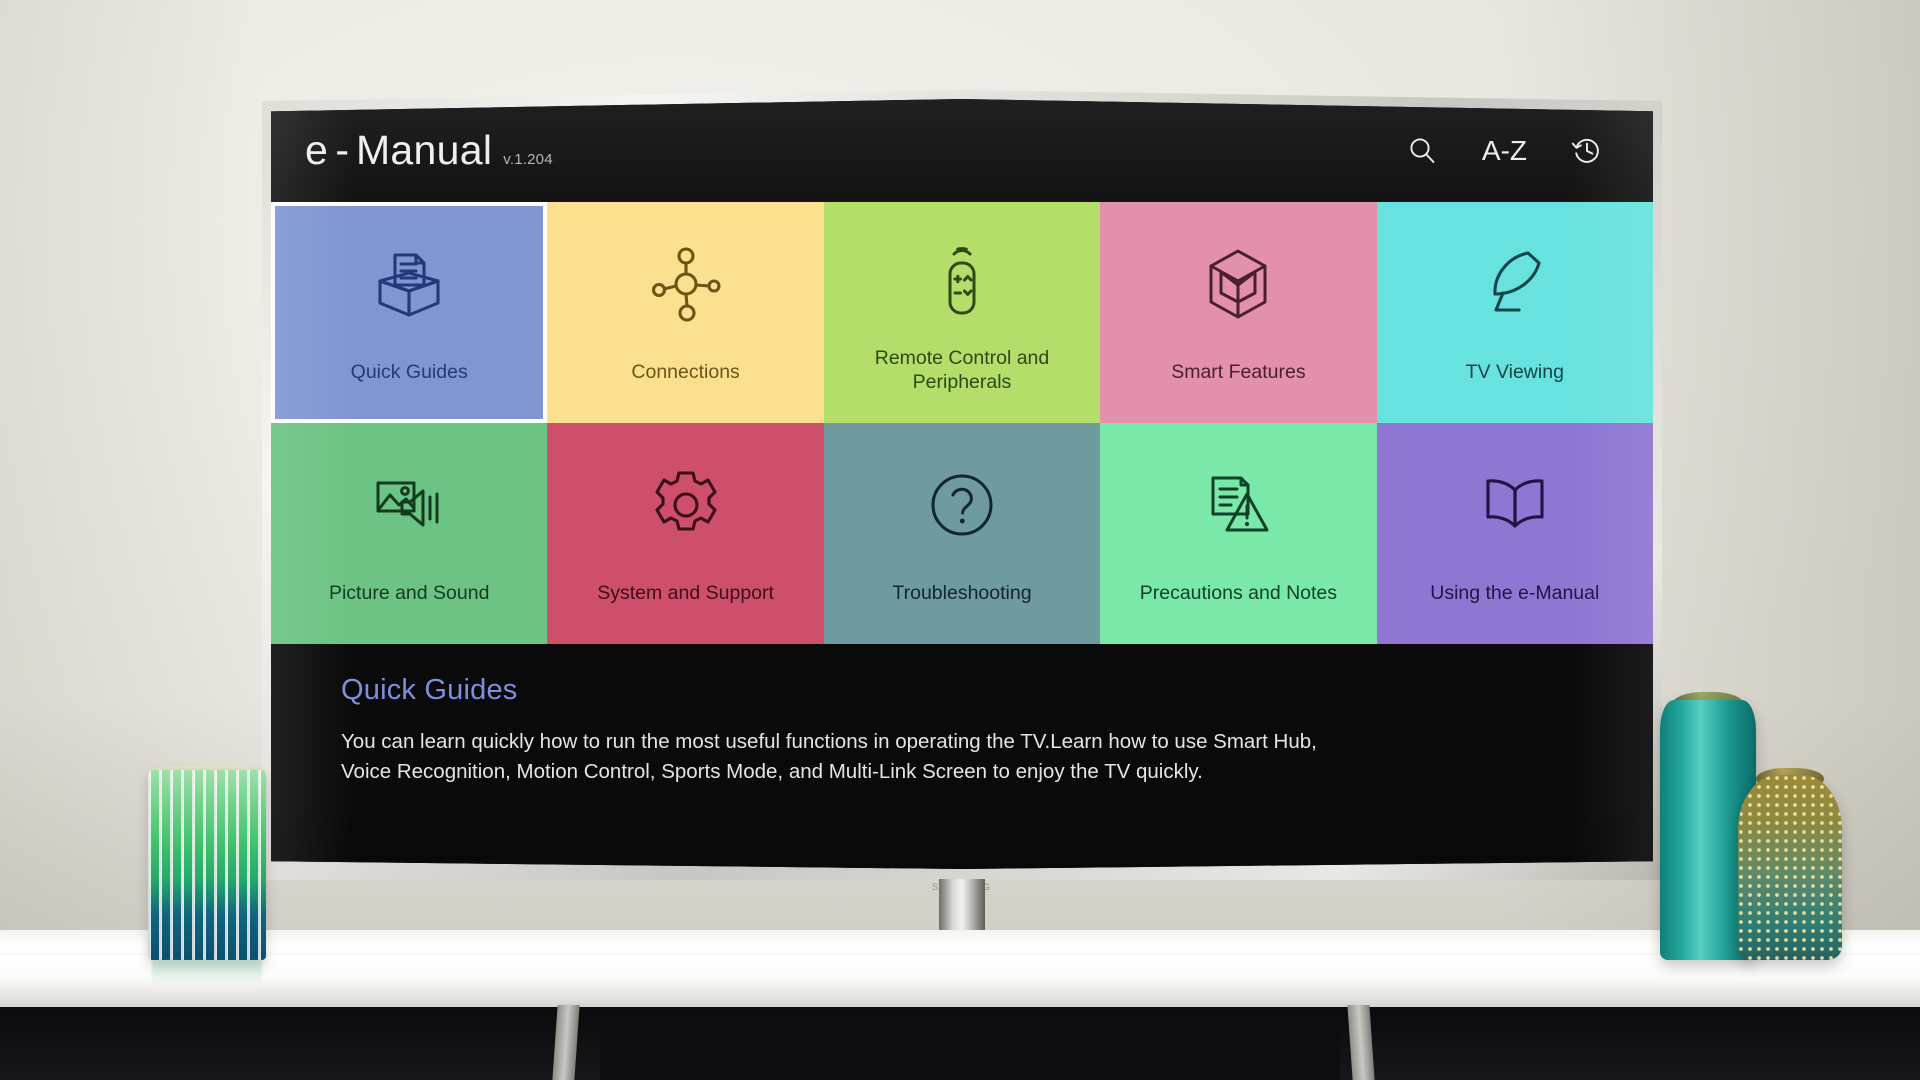 The image size is (1920, 1080). I want to click on console-table-edge, so click(960, 981).